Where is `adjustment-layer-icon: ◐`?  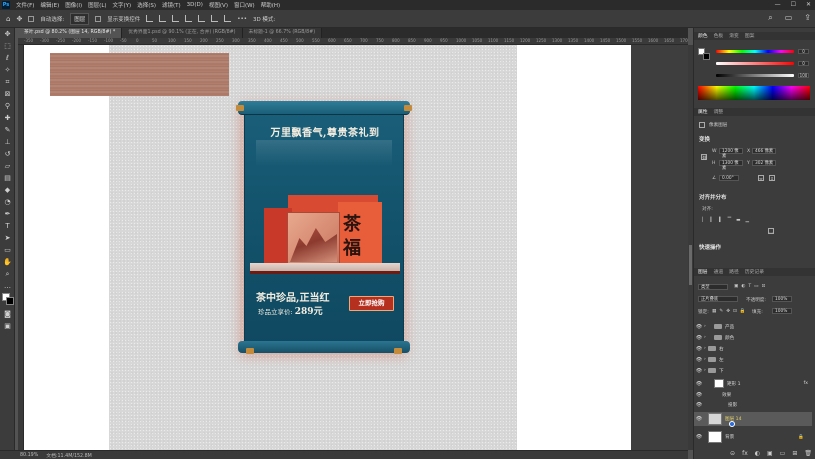
adjustment-layer-icon: ◐ is located at coordinates (757, 453).